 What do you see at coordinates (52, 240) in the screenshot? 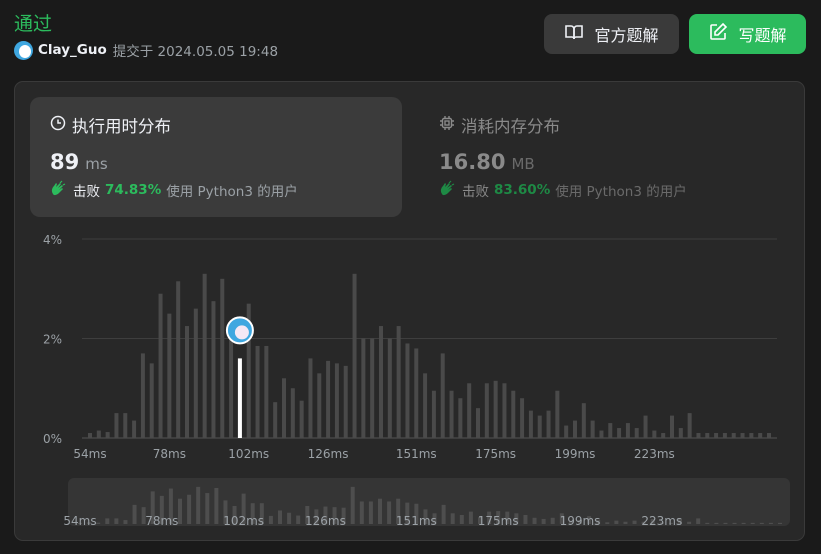
I see `y-tick-label: 4%` at bounding box center [52, 240].